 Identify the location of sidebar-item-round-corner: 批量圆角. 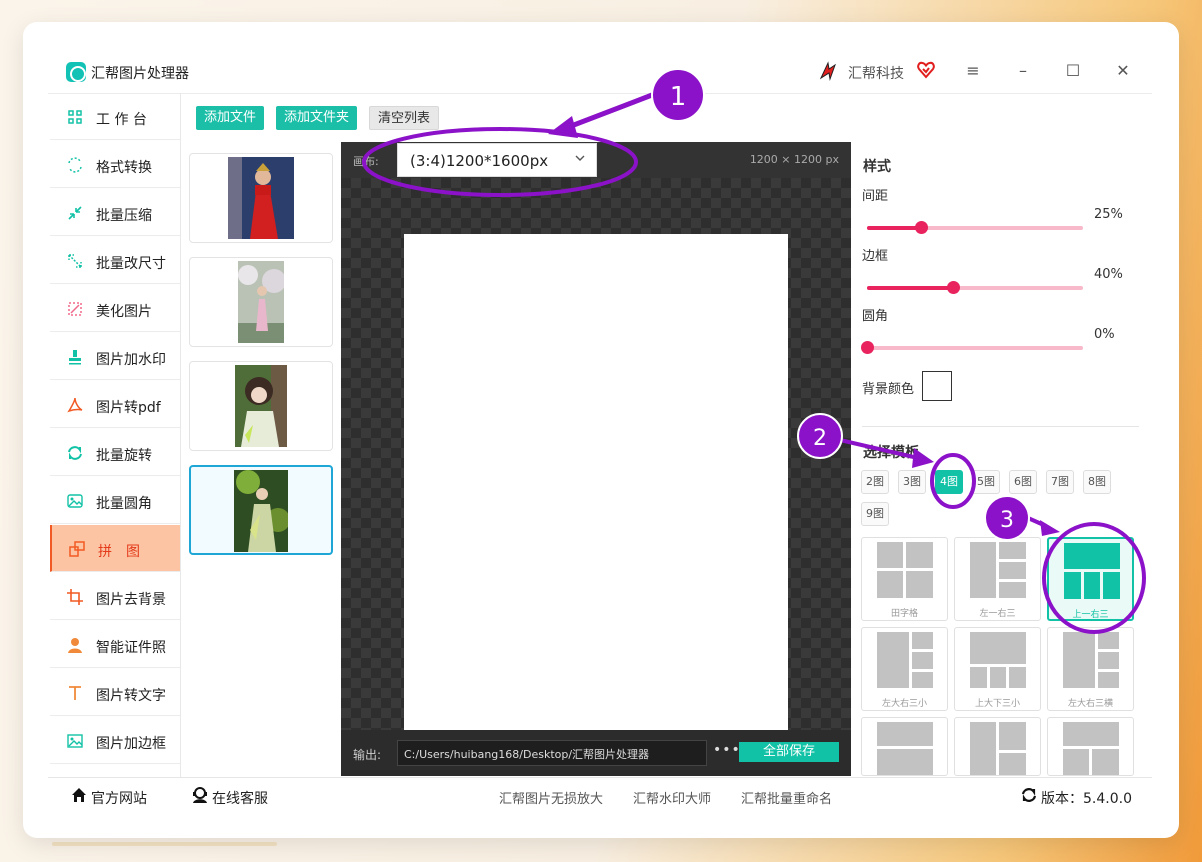
(115, 500).